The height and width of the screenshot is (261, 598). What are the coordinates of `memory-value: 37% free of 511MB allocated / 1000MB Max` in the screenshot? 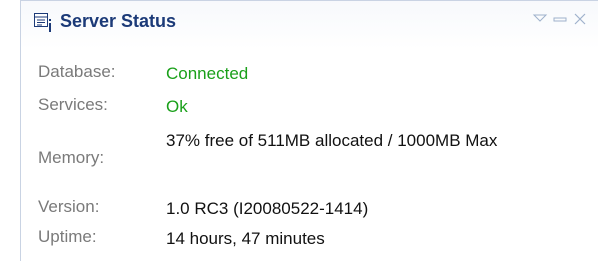 It's located at (332, 140).